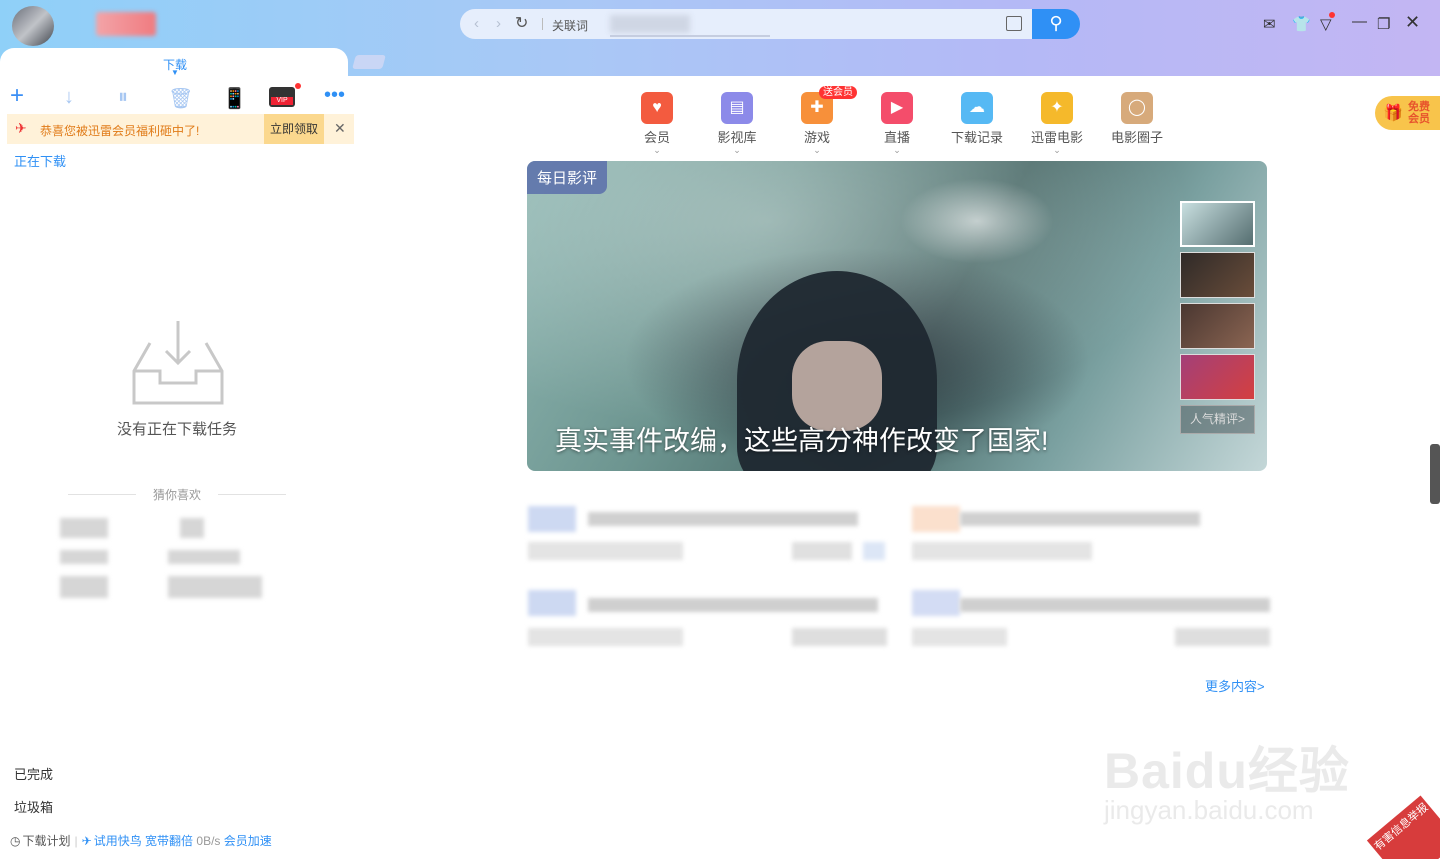 The image size is (1440, 859). I want to click on watermark-logo: Baidu经验, so click(1227, 771).